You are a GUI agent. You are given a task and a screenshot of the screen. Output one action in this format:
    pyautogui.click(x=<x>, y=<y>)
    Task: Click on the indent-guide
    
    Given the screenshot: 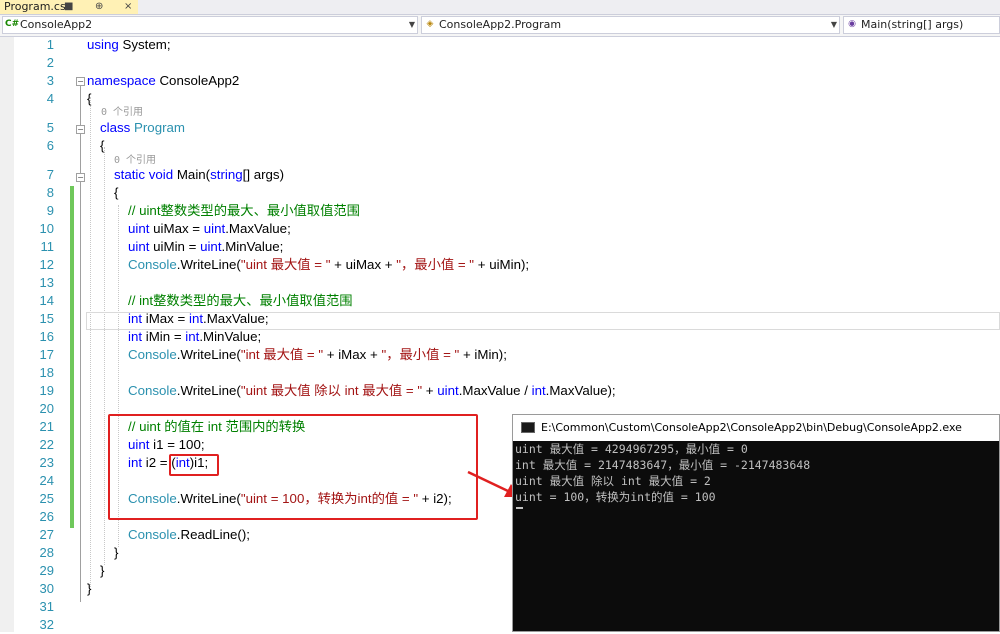 What is the action you would take?
    pyautogui.click(x=90, y=342)
    